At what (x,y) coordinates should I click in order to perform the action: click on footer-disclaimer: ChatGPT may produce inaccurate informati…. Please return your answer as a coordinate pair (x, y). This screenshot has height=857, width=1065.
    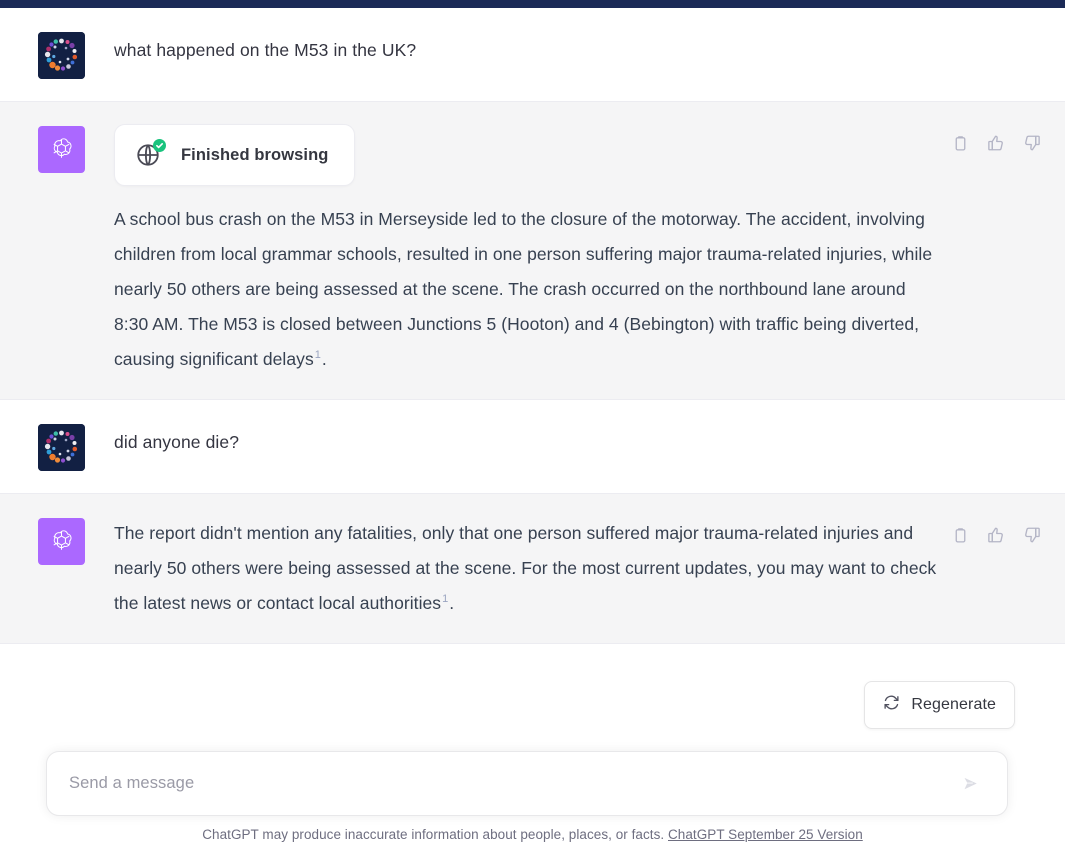
    Looking at the image, I should click on (532, 834).